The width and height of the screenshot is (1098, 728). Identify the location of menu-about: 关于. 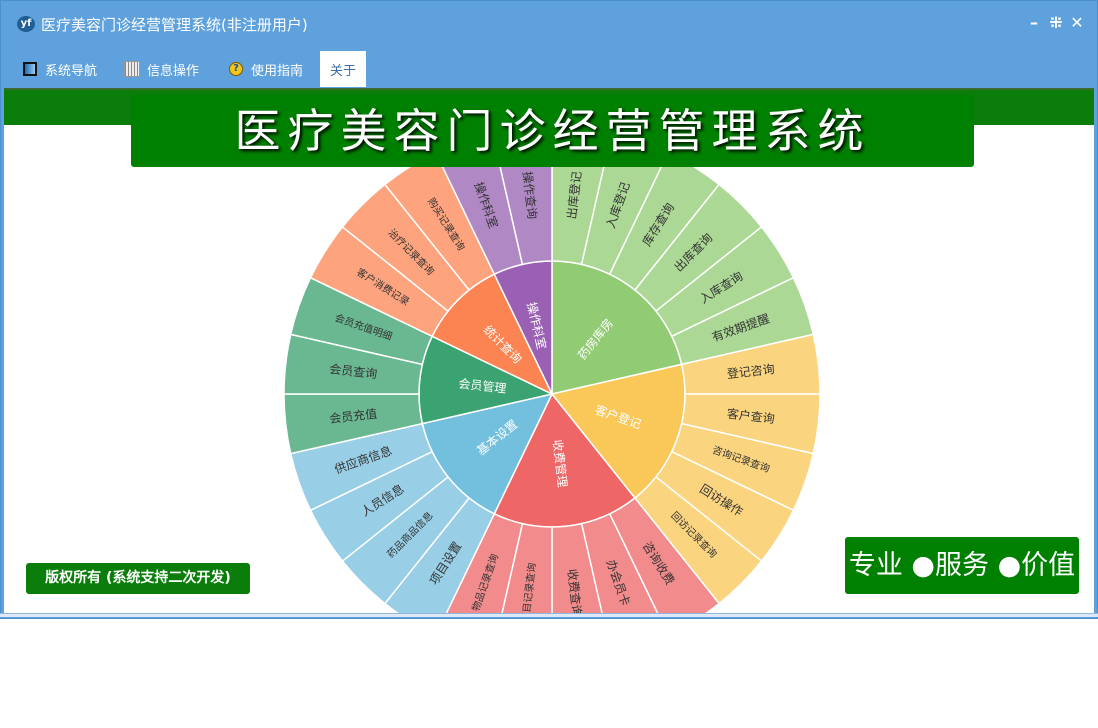
(343, 69).